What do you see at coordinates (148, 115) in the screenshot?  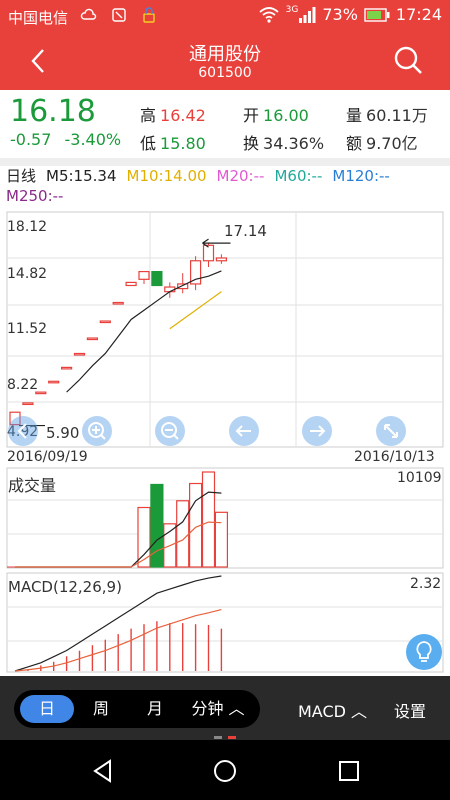 I see `high-label: 高` at bounding box center [148, 115].